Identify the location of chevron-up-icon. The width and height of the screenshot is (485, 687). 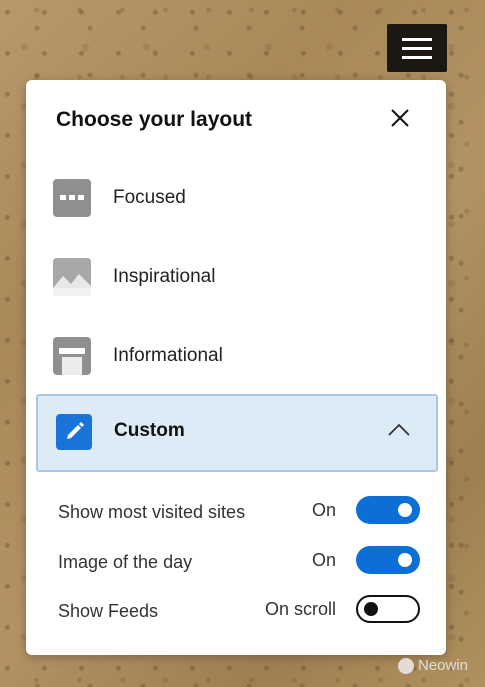
(399, 429).